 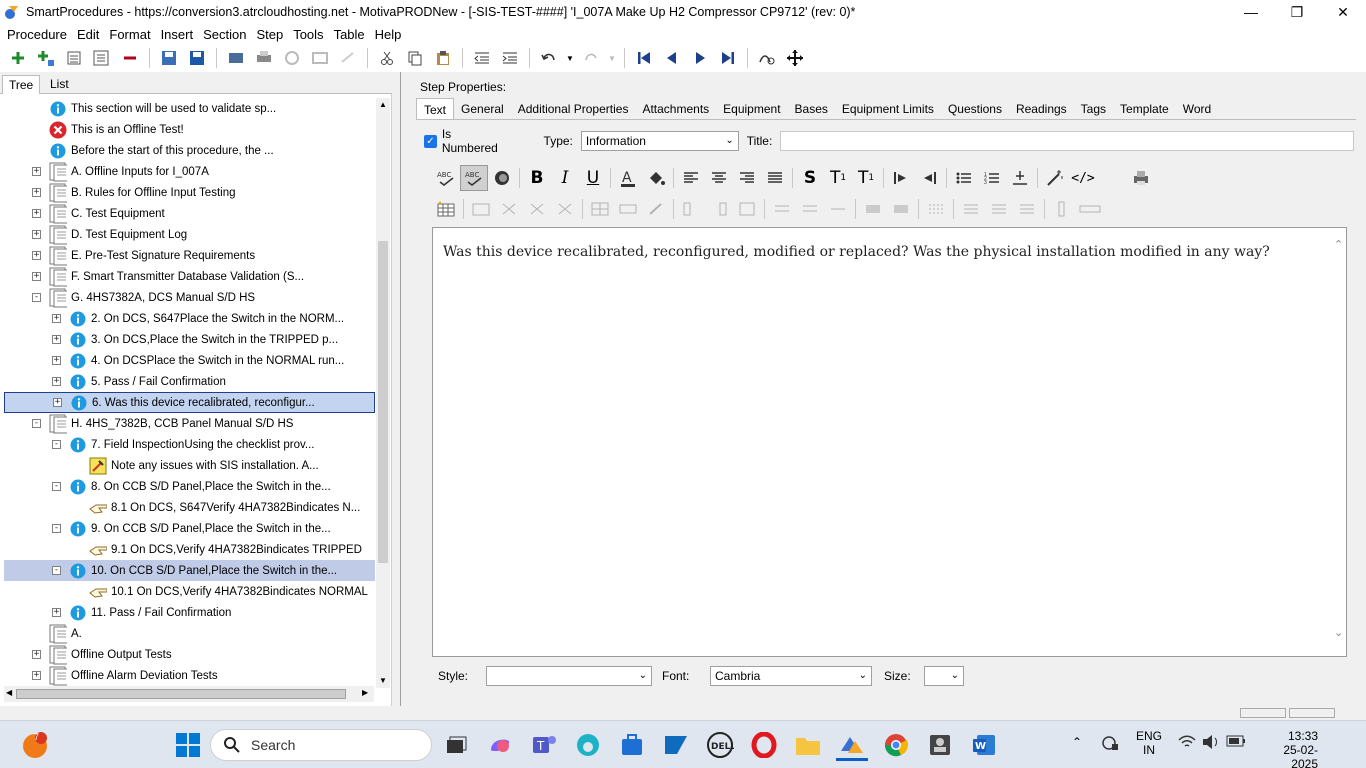 What do you see at coordinates (1338, 632) in the screenshot?
I see `editor-scroll-down-icon: ⌄` at bounding box center [1338, 632].